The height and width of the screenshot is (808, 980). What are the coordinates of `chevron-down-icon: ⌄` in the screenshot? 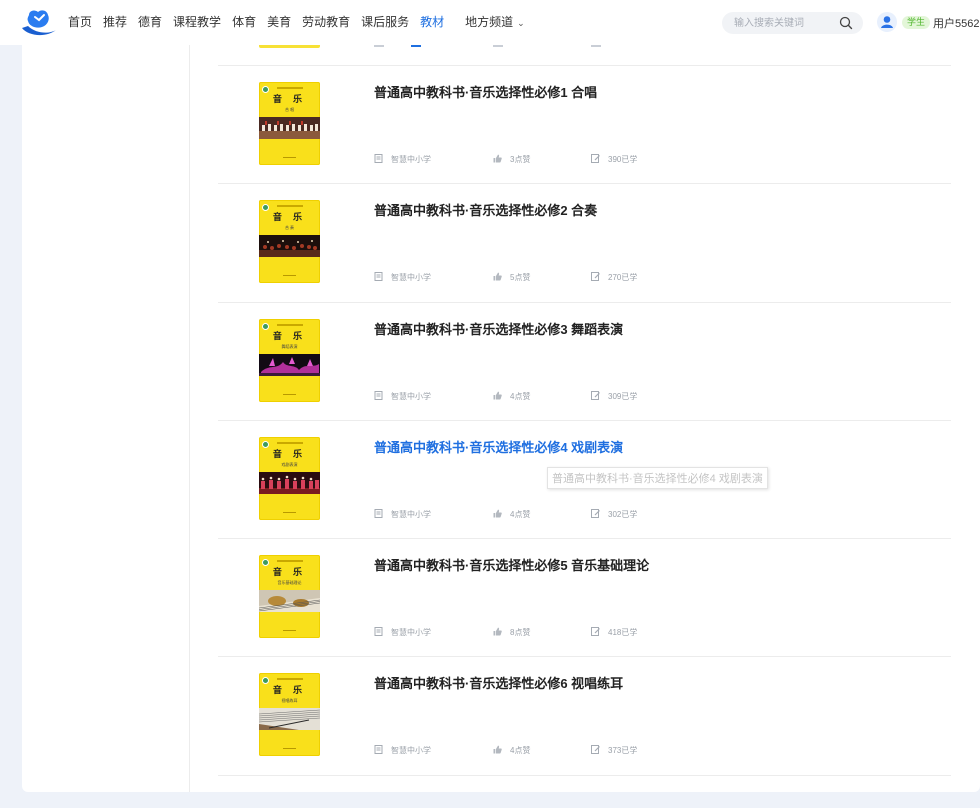 It's located at (521, 23).